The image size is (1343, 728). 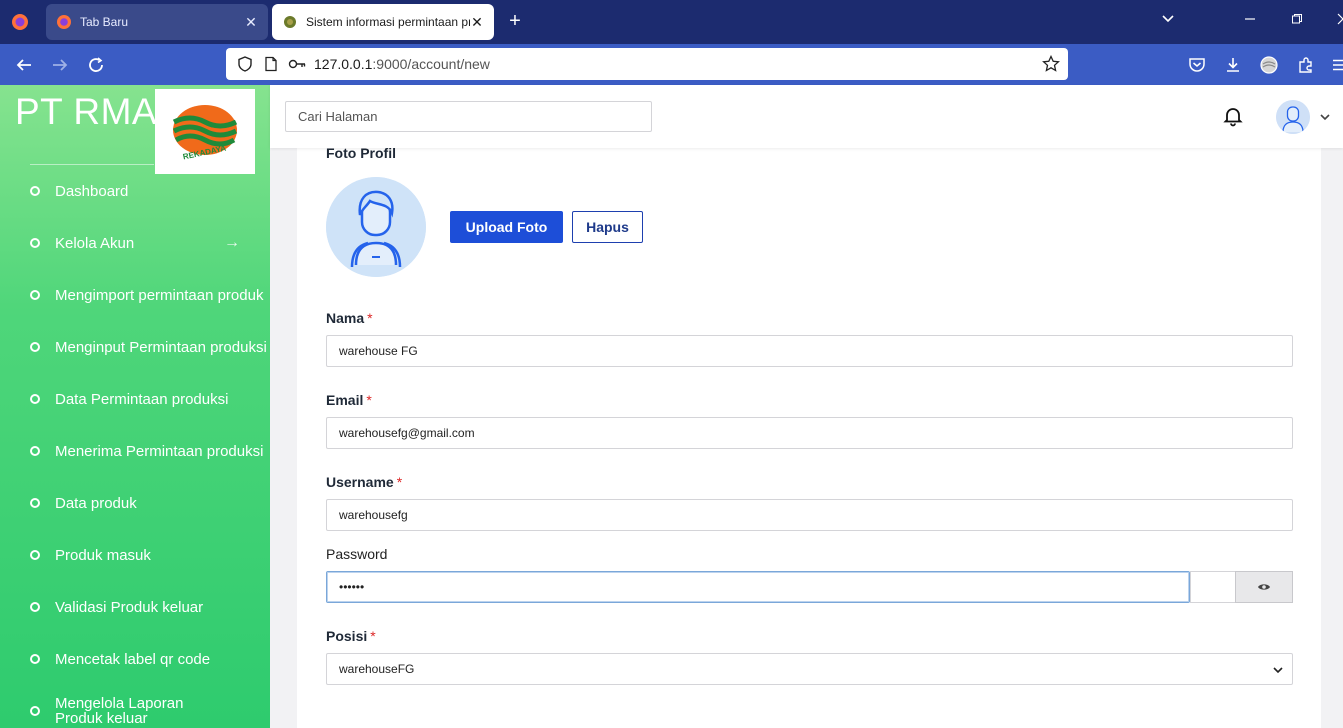 What do you see at coordinates (104, 22) in the screenshot?
I see `tab-title: Tab Baru` at bounding box center [104, 22].